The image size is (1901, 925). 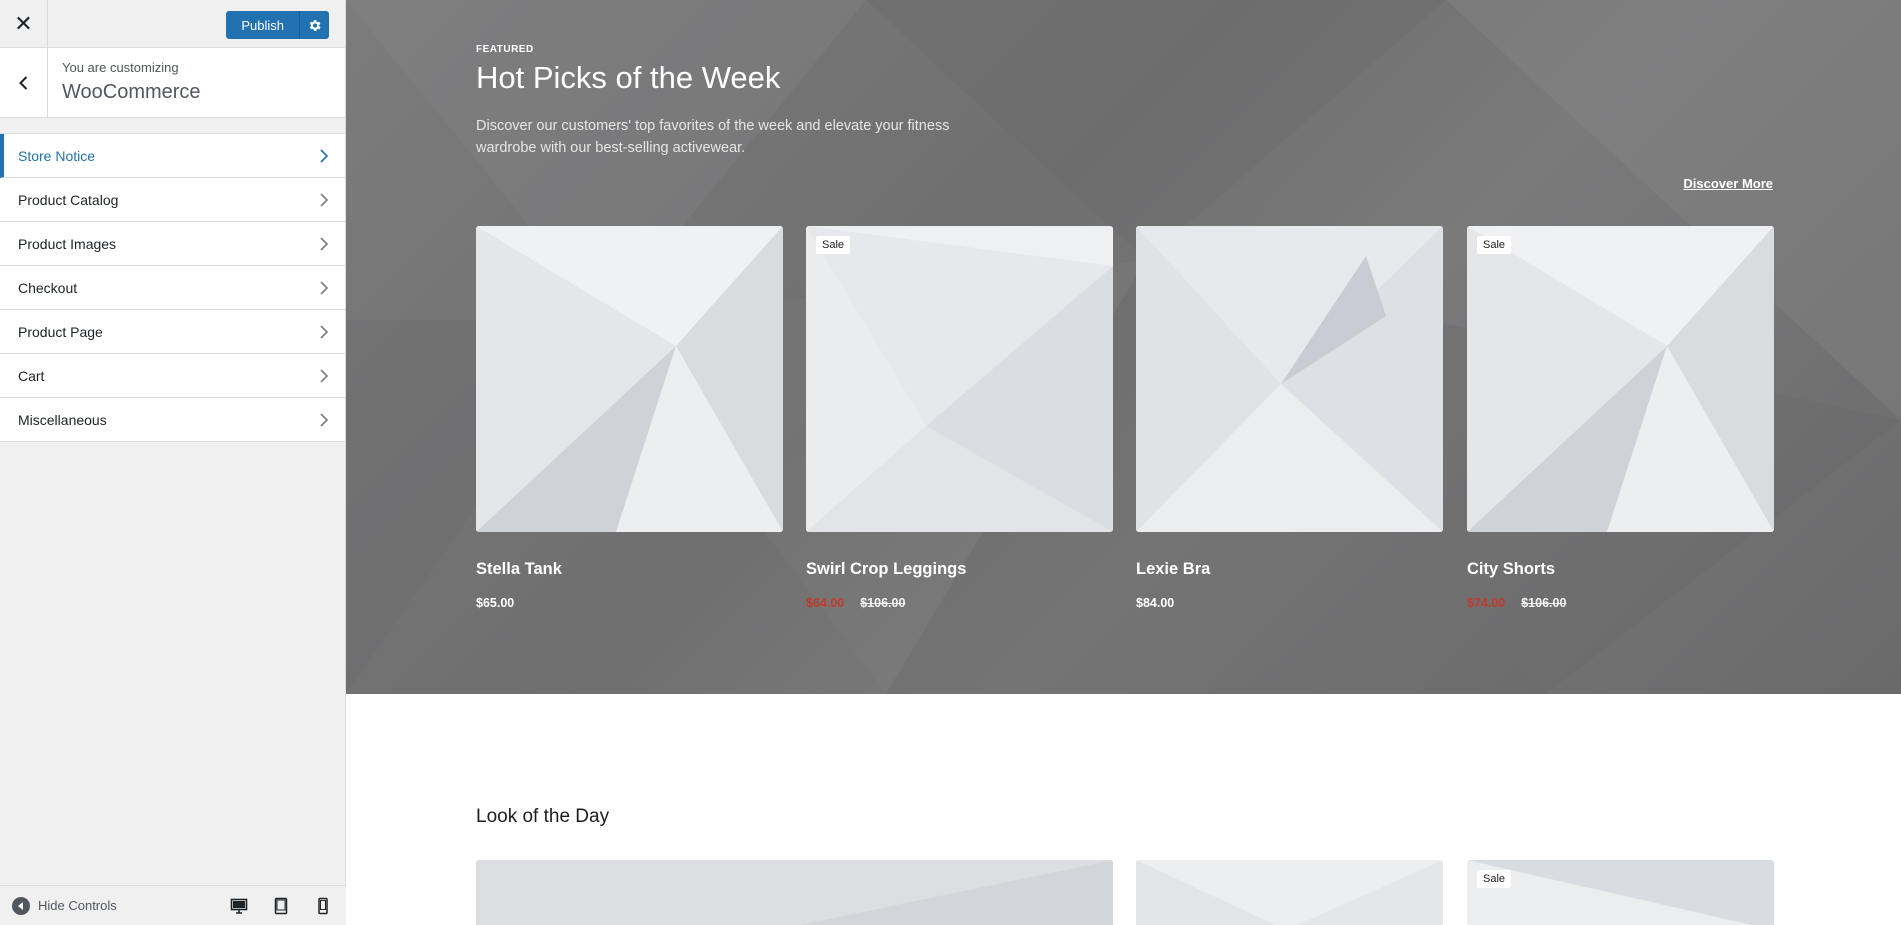 What do you see at coordinates (959, 569) in the screenshot?
I see `product-name: Swirl Crop Leggings` at bounding box center [959, 569].